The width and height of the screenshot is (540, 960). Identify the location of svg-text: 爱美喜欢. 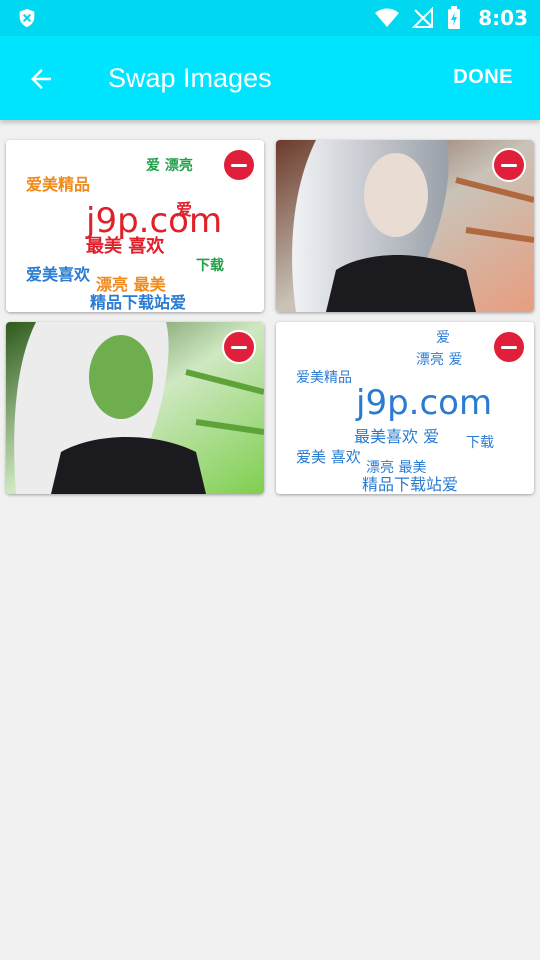
(58, 274).